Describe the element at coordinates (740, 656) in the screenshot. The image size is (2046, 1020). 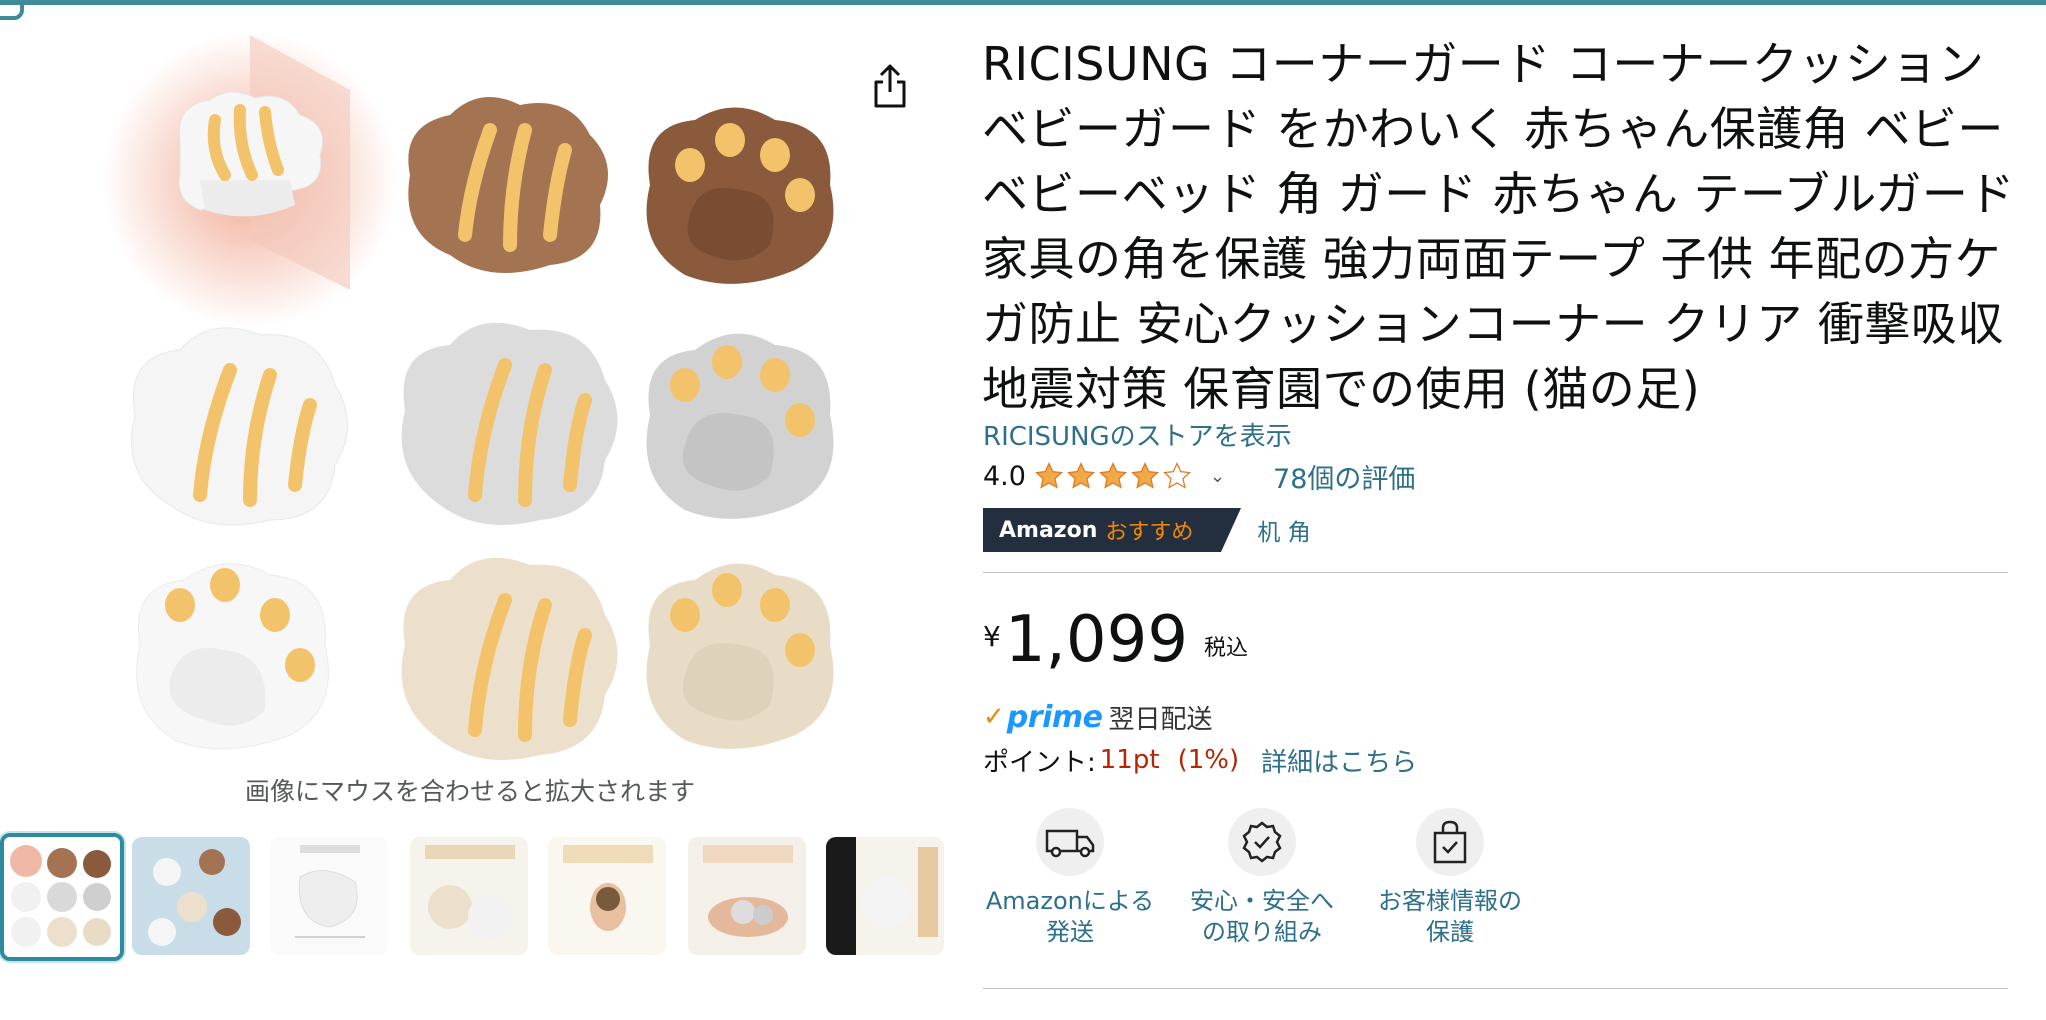
I see `paw-beige-pads` at that location.